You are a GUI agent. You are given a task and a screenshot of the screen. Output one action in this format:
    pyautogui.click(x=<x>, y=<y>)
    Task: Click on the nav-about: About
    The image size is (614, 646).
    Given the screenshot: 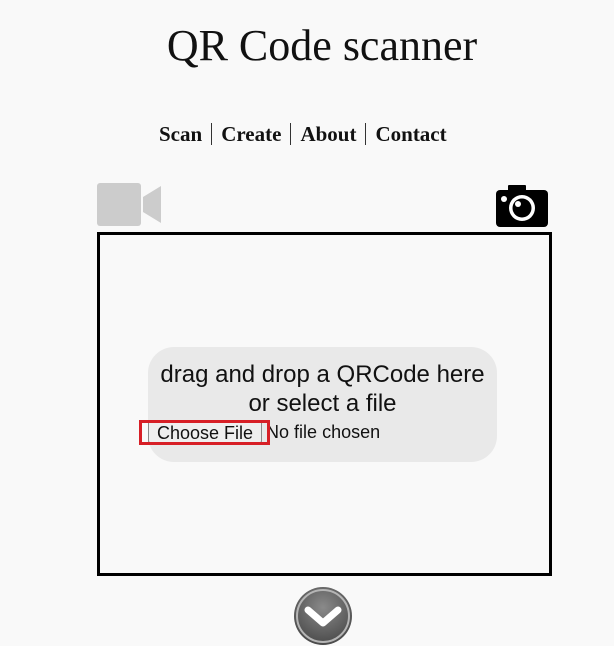 What is the action you would take?
    pyautogui.click(x=328, y=134)
    